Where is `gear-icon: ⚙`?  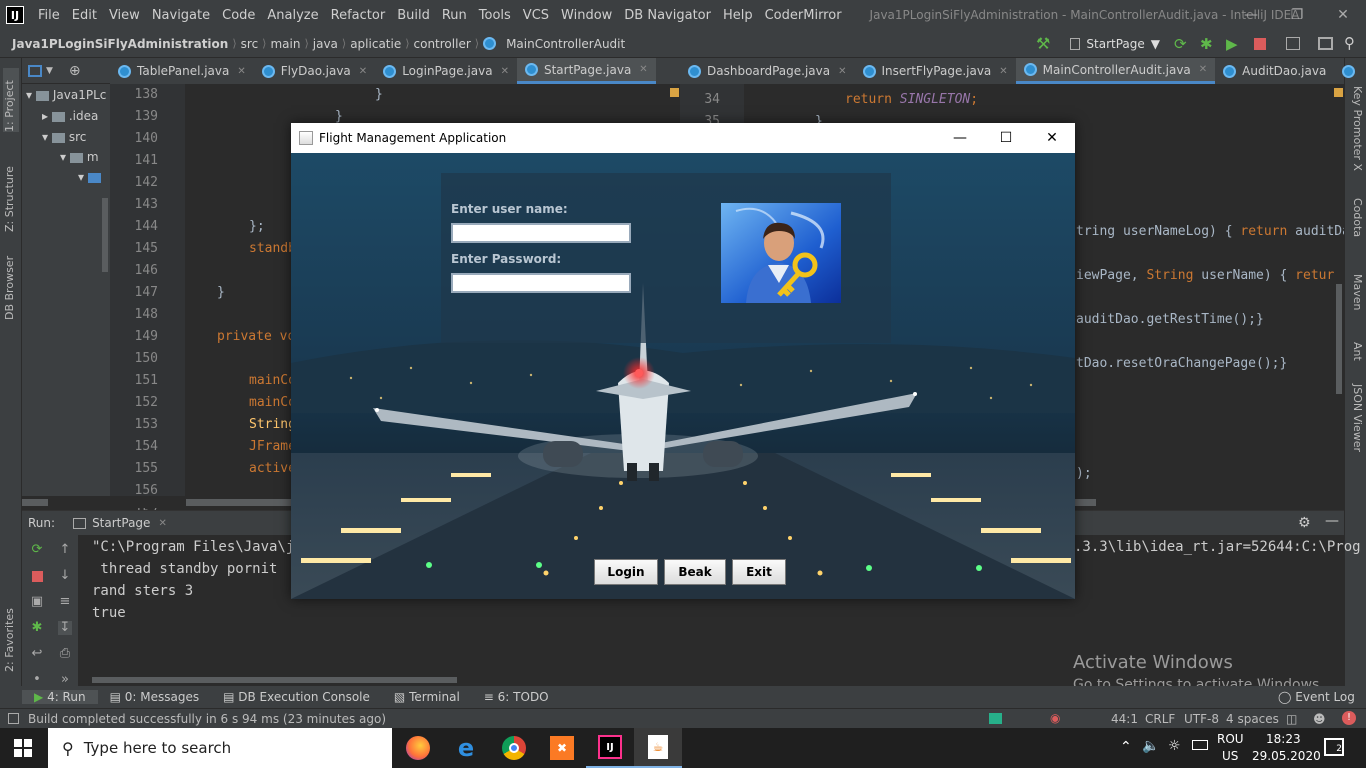
gear-icon: ⚙ is located at coordinates (1304, 523).